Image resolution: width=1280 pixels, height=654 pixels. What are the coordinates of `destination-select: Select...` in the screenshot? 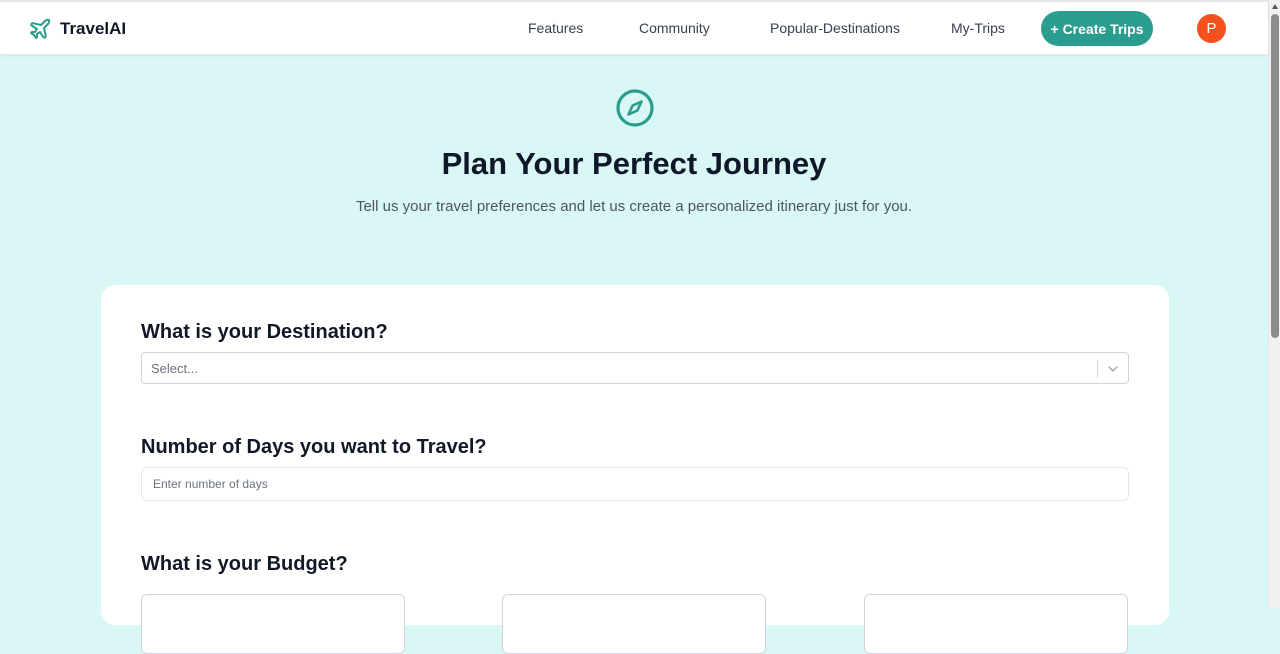 It's located at (635, 368).